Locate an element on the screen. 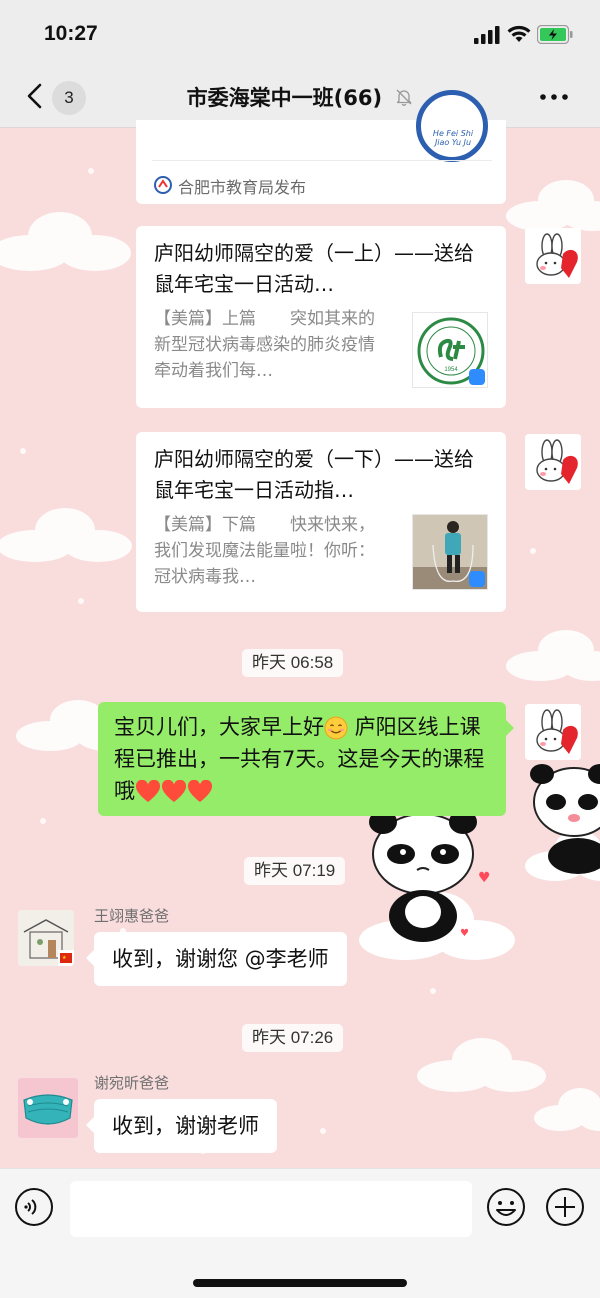 This screenshot has height=1298, width=600. input-bar is located at coordinates (300, 1233).